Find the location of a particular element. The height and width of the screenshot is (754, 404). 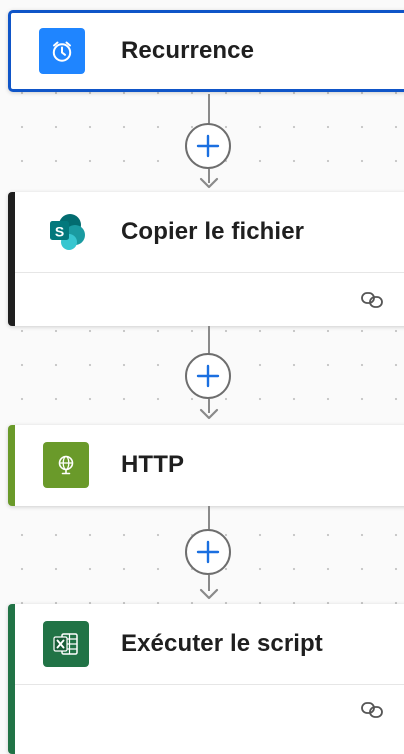

step-title: HTTP is located at coordinates (153, 464).